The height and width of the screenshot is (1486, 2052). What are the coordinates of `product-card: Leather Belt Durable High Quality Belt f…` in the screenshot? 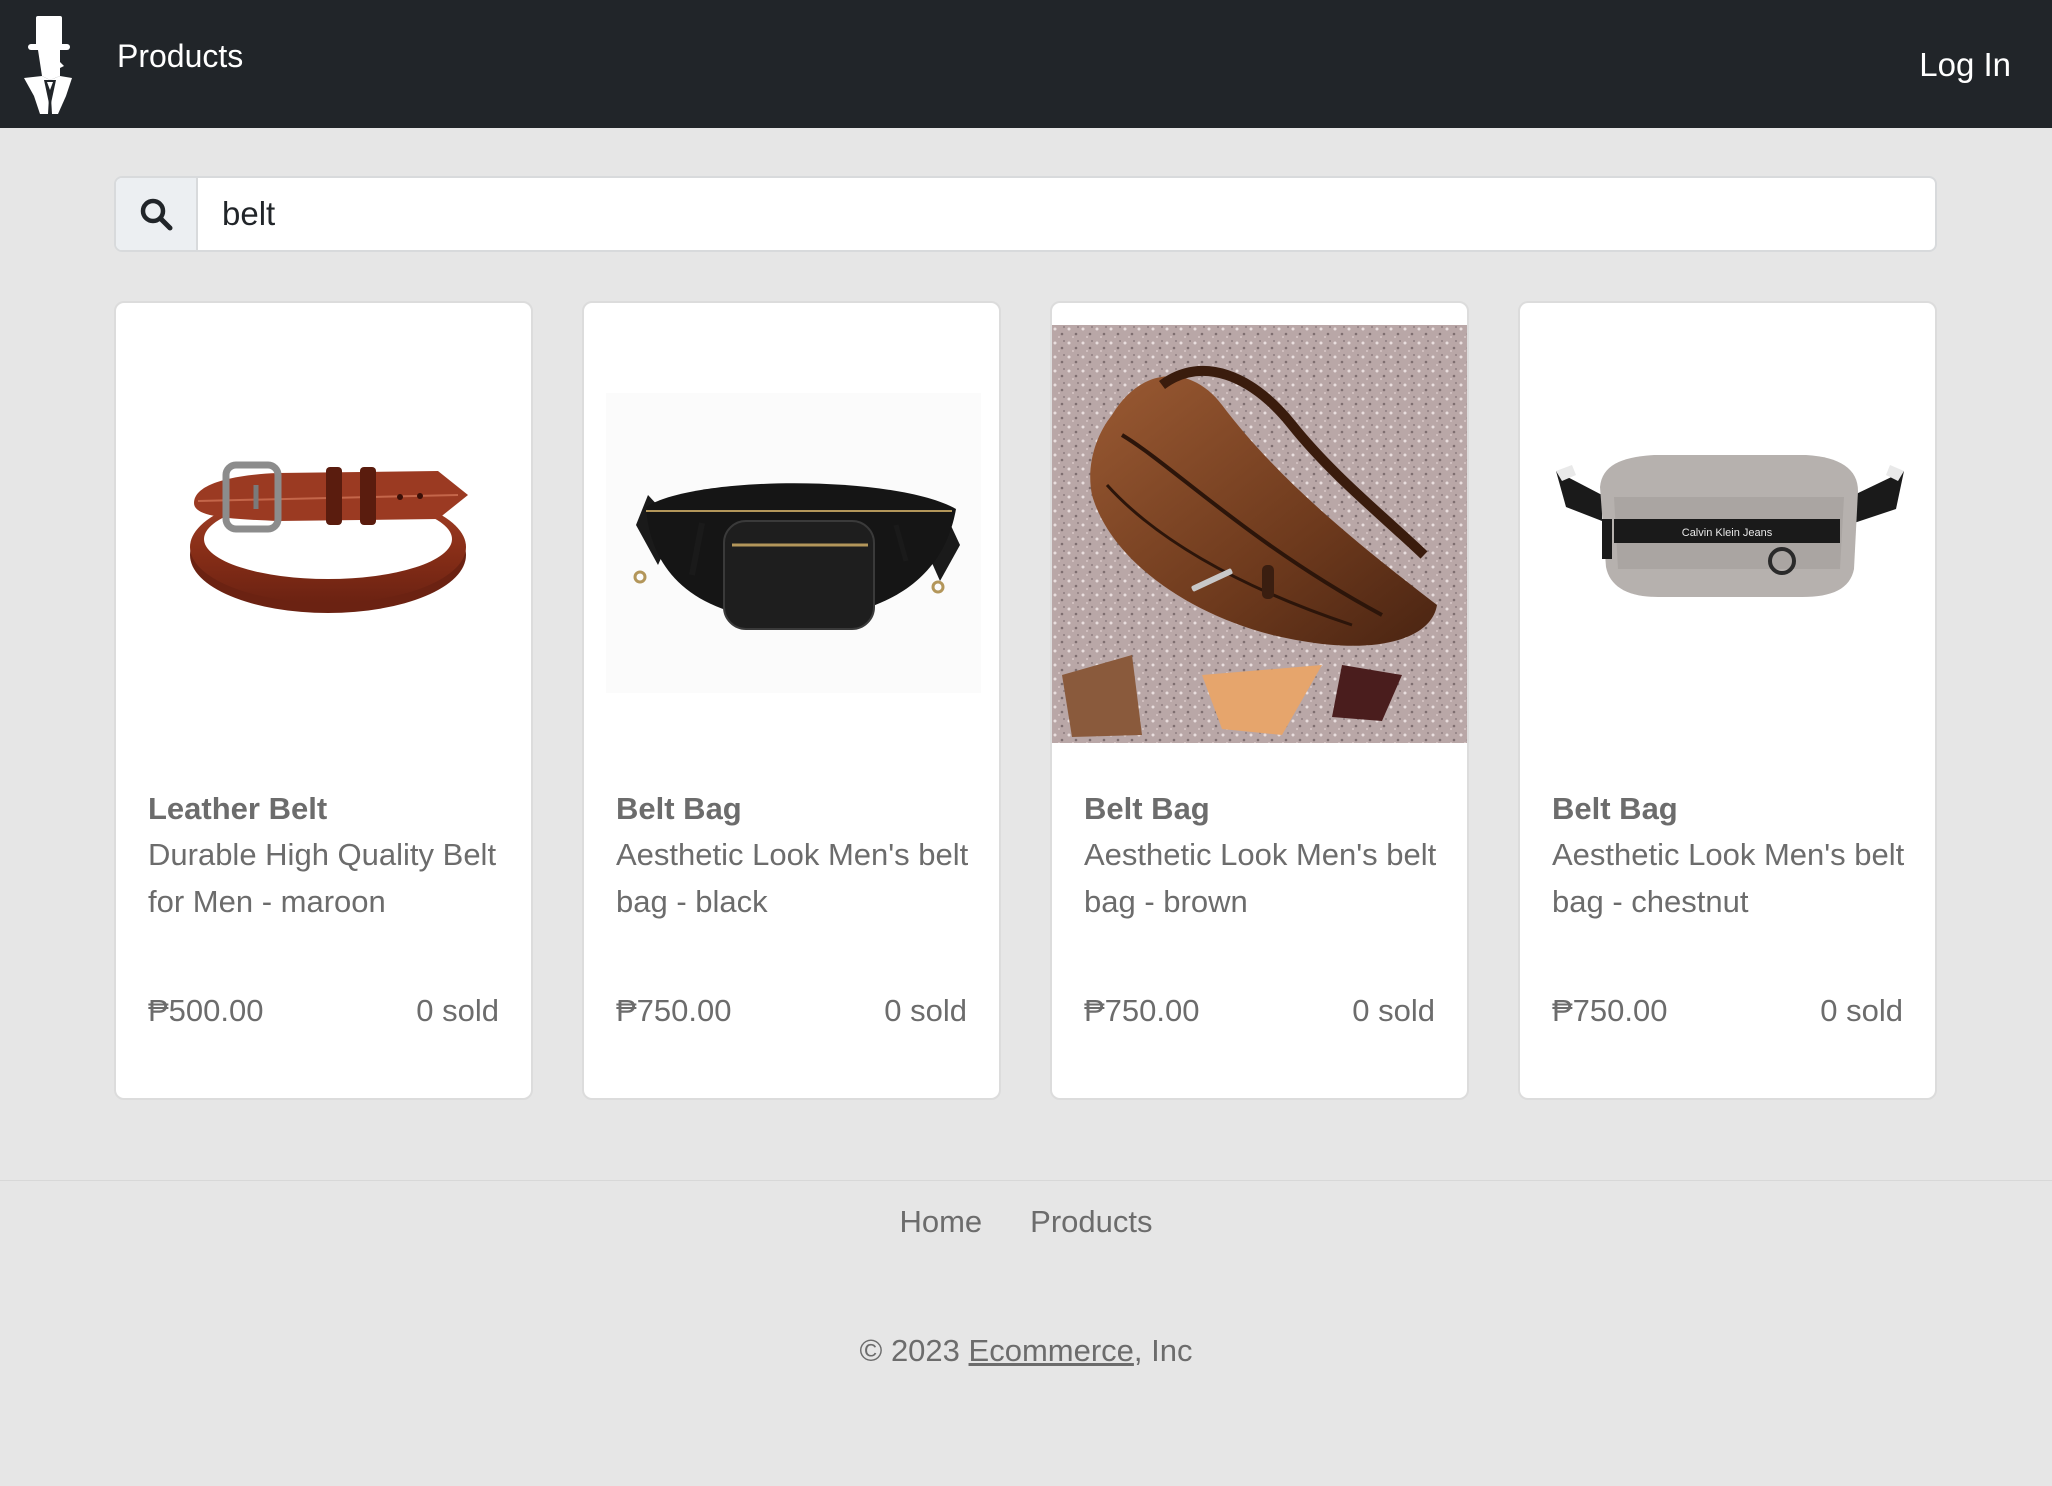 It's located at (323, 700).